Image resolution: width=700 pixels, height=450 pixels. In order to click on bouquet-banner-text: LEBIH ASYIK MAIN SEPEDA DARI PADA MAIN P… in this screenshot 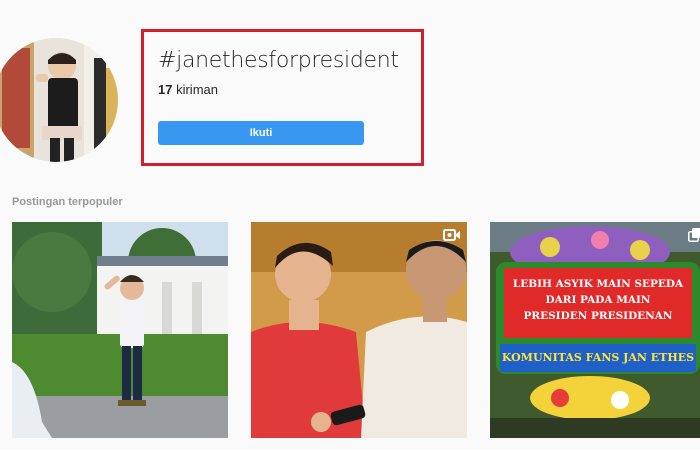, I will do `click(598, 300)`.